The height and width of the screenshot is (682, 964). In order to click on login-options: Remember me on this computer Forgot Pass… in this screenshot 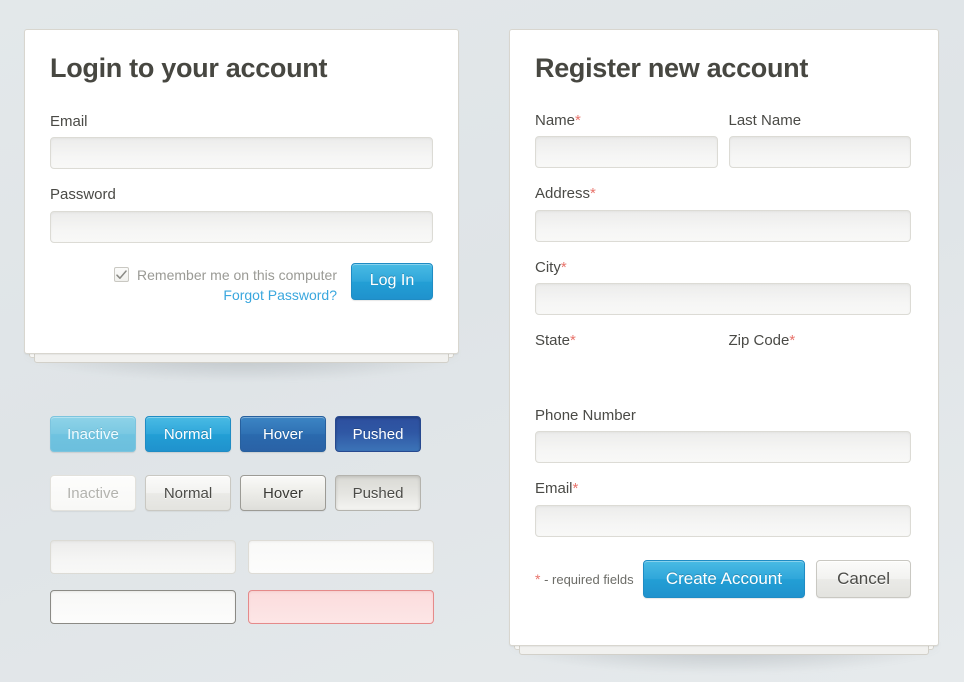, I will do `click(225, 283)`.